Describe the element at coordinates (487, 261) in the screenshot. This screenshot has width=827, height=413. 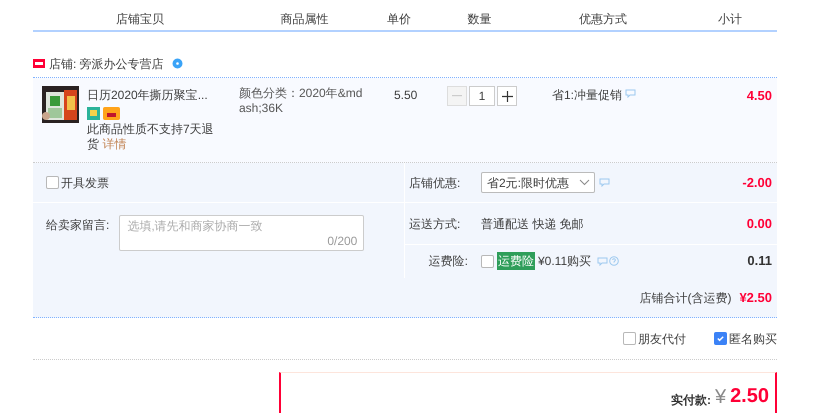
I see `insurance-checkbox` at that location.